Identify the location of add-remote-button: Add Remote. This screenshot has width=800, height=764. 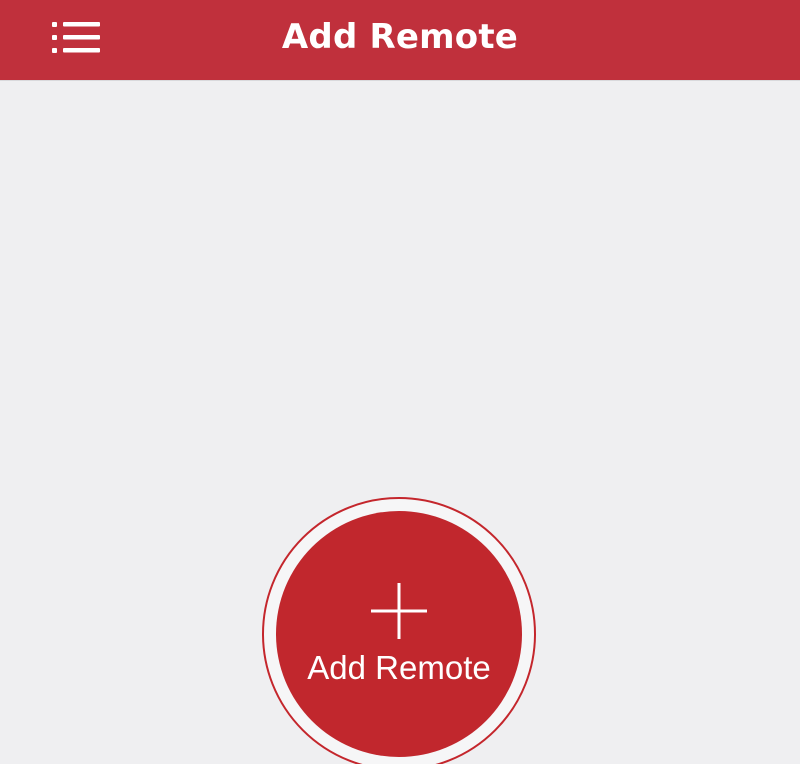
(399, 634).